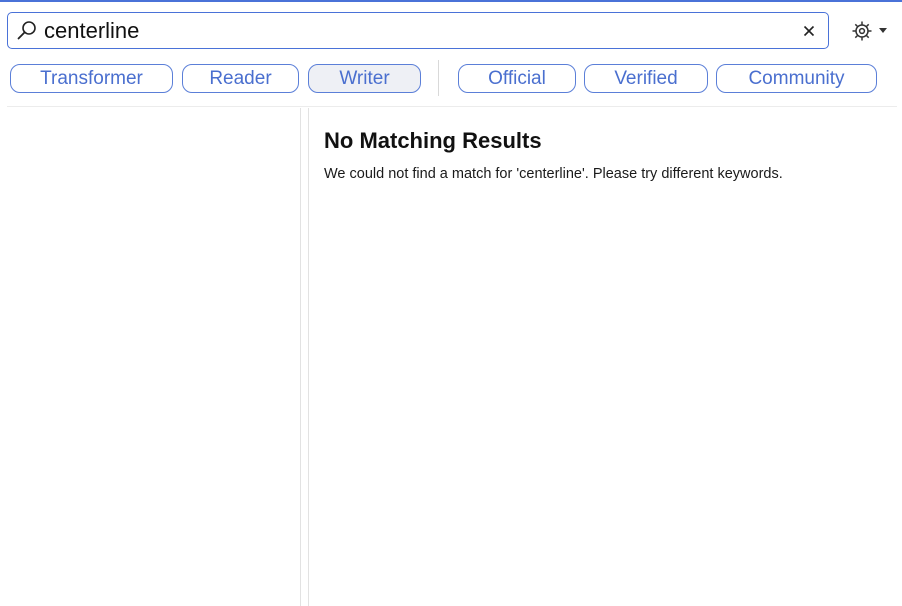 Image resolution: width=902 pixels, height=606 pixels. Describe the element at coordinates (27, 31) in the screenshot. I see `search-icon` at that location.